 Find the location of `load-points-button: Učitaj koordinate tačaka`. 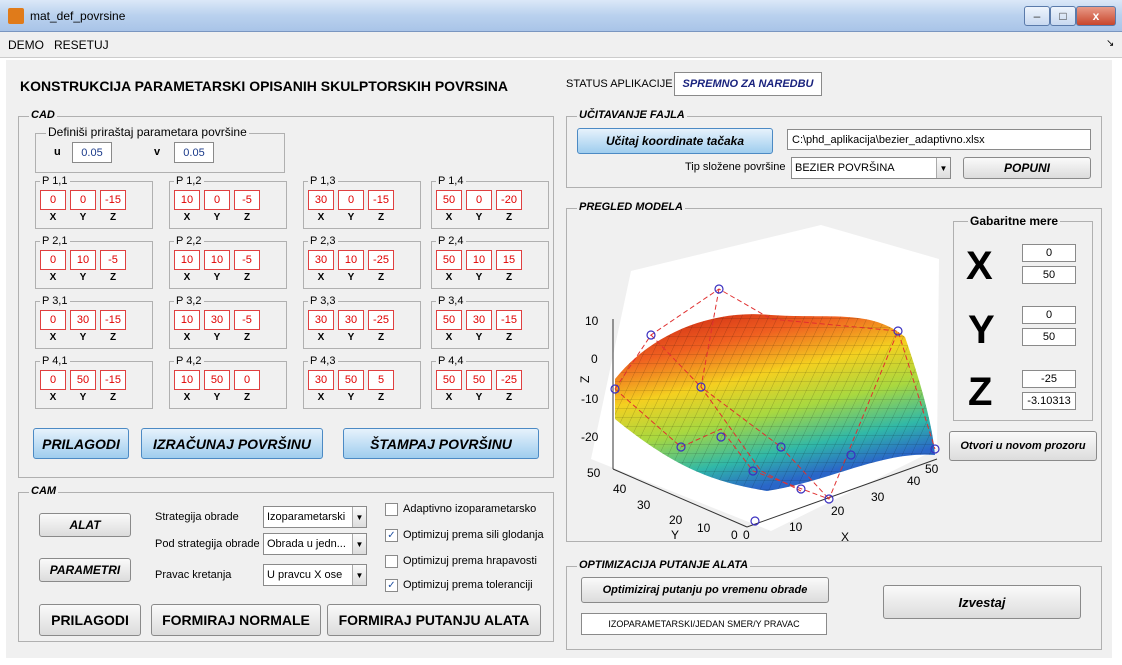

load-points-button: Učitaj koordinate tačaka is located at coordinates (675, 141).